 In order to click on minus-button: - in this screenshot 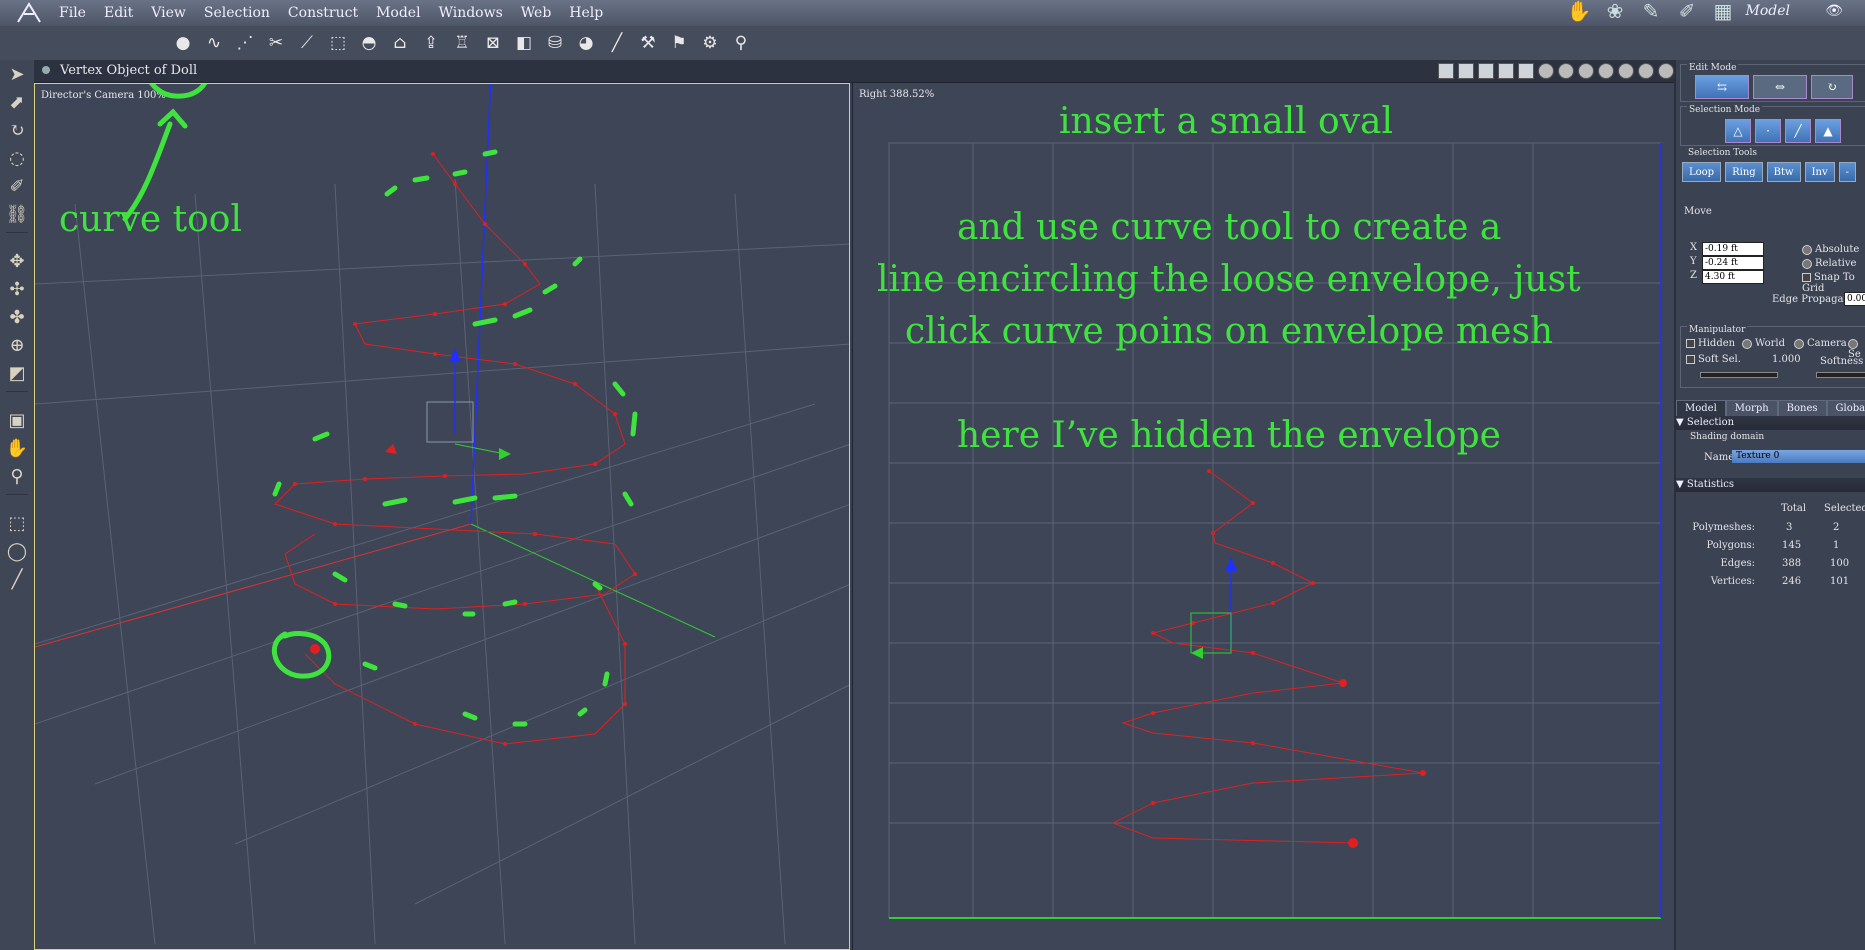, I will do `click(1847, 172)`.